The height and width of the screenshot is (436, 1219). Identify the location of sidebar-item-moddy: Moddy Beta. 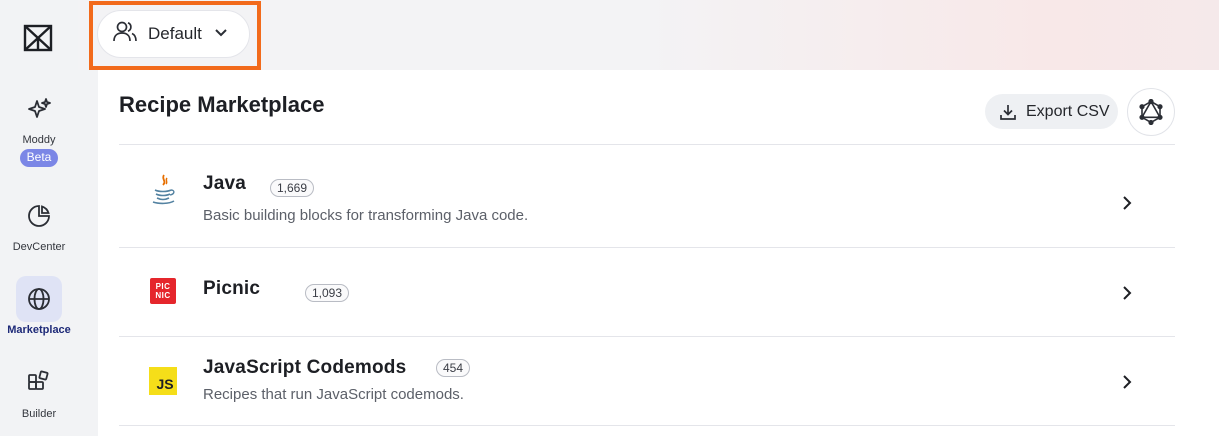
(39, 126).